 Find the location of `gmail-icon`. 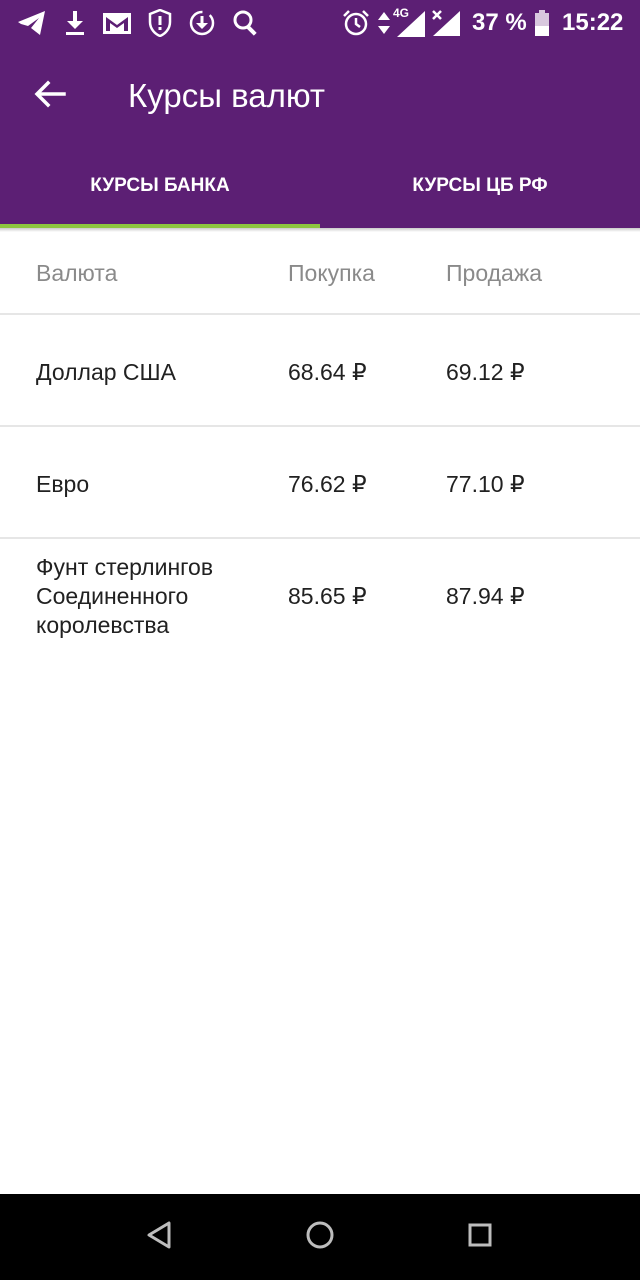

gmail-icon is located at coordinates (117, 23).